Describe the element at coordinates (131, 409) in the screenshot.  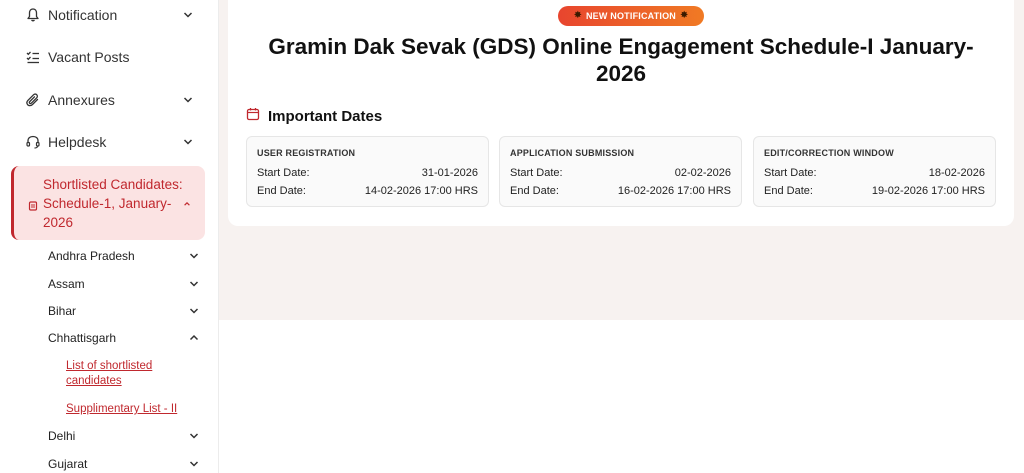
I see `link-supplimentary-list-ii: Supplimentary List - II` at that location.